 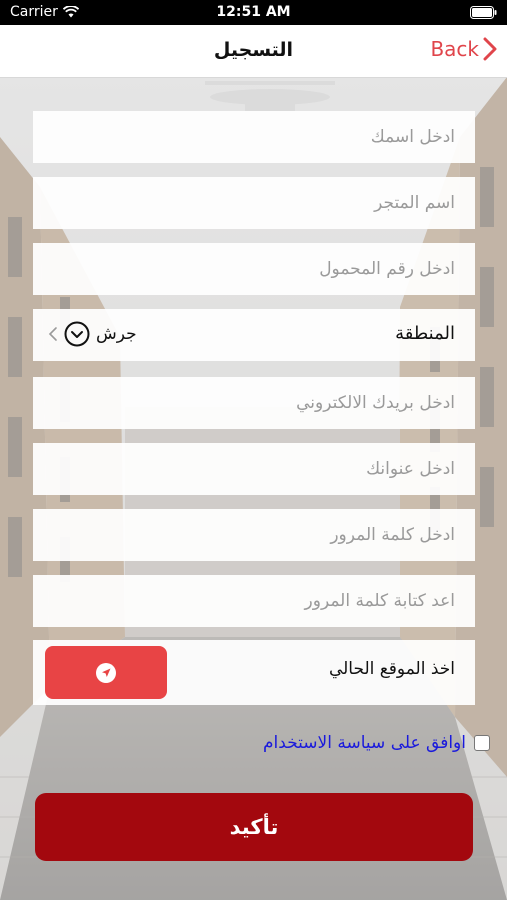 I want to click on address-field, so click(x=254, y=469).